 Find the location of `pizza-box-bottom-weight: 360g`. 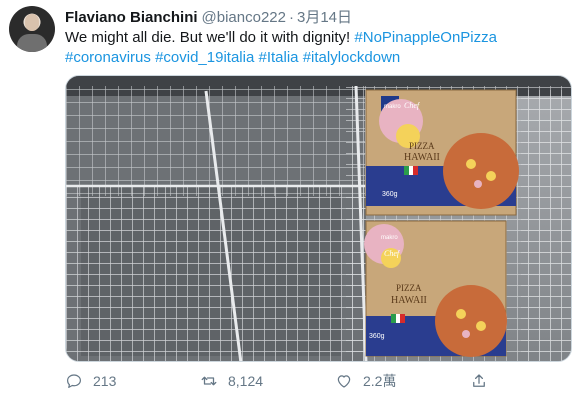

pizza-box-bottom-weight: 360g is located at coordinates (377, 336).